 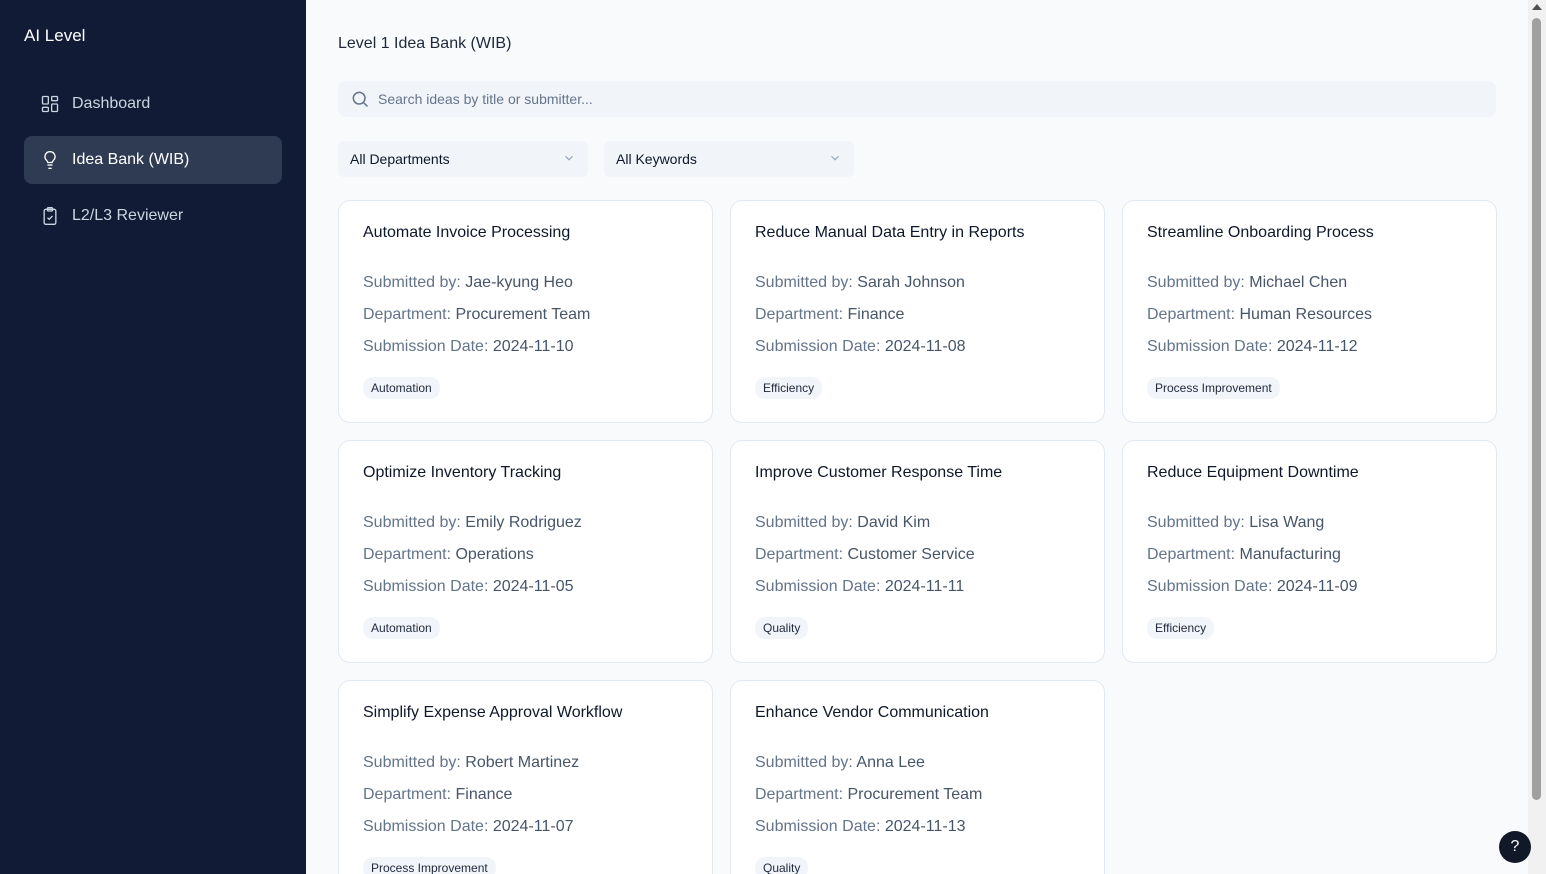 What do you see at coordinates (1309, 315) in the screenshot?
I see `idea-department: Department: Human Resources` at bounding box center [1309, 315].